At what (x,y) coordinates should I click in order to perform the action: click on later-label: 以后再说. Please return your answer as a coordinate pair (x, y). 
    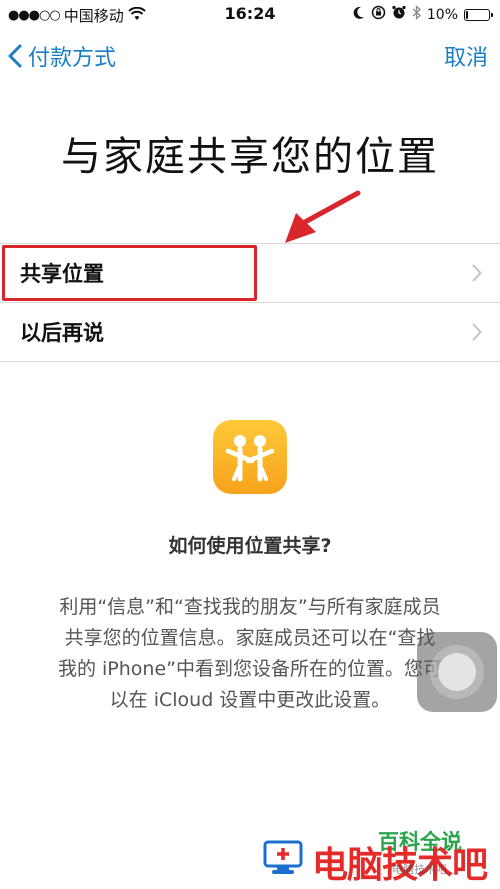
    Looking at the image, I should click on (62, 333).